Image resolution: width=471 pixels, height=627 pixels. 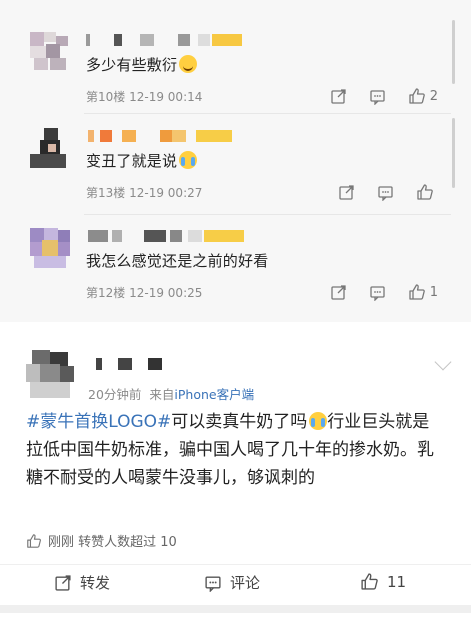 What do you see at coordinates (237, 164) in the screenshot?
I see `comment-item: 变丑了就是说 第13楼 12-19 00:27` at bounding box center [237, 164].